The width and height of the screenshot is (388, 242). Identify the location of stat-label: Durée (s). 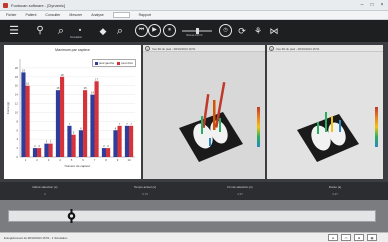
(335, 187).